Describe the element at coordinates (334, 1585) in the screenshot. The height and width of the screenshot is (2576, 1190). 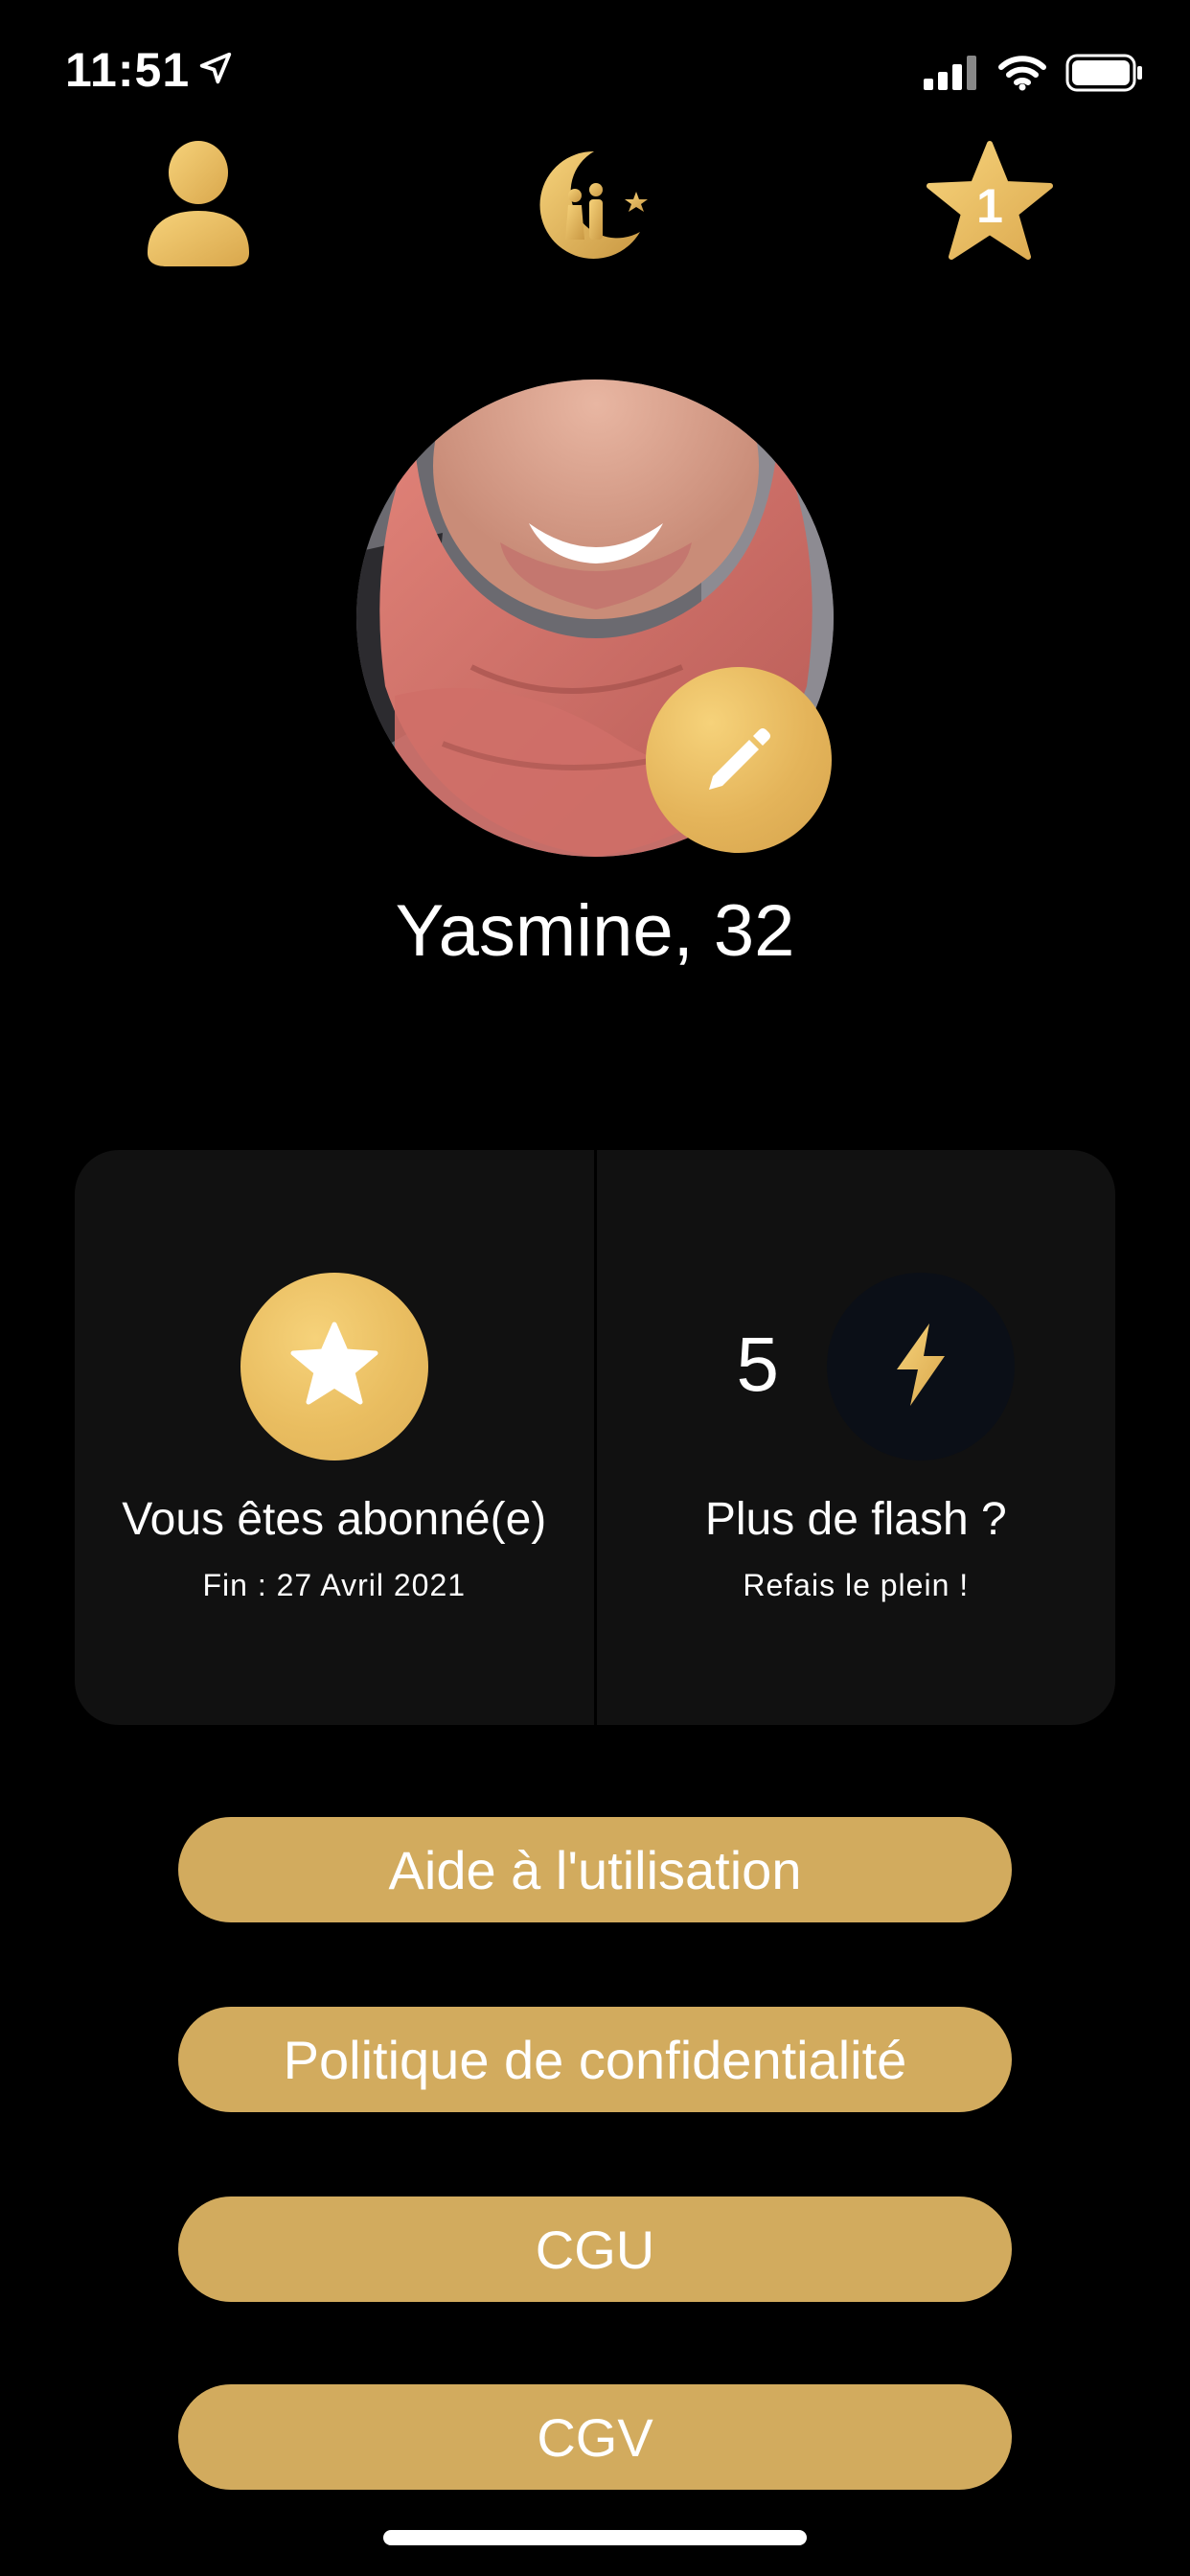
I see `subscription-end-date: Fin : 27 Avril 2021` at that location.